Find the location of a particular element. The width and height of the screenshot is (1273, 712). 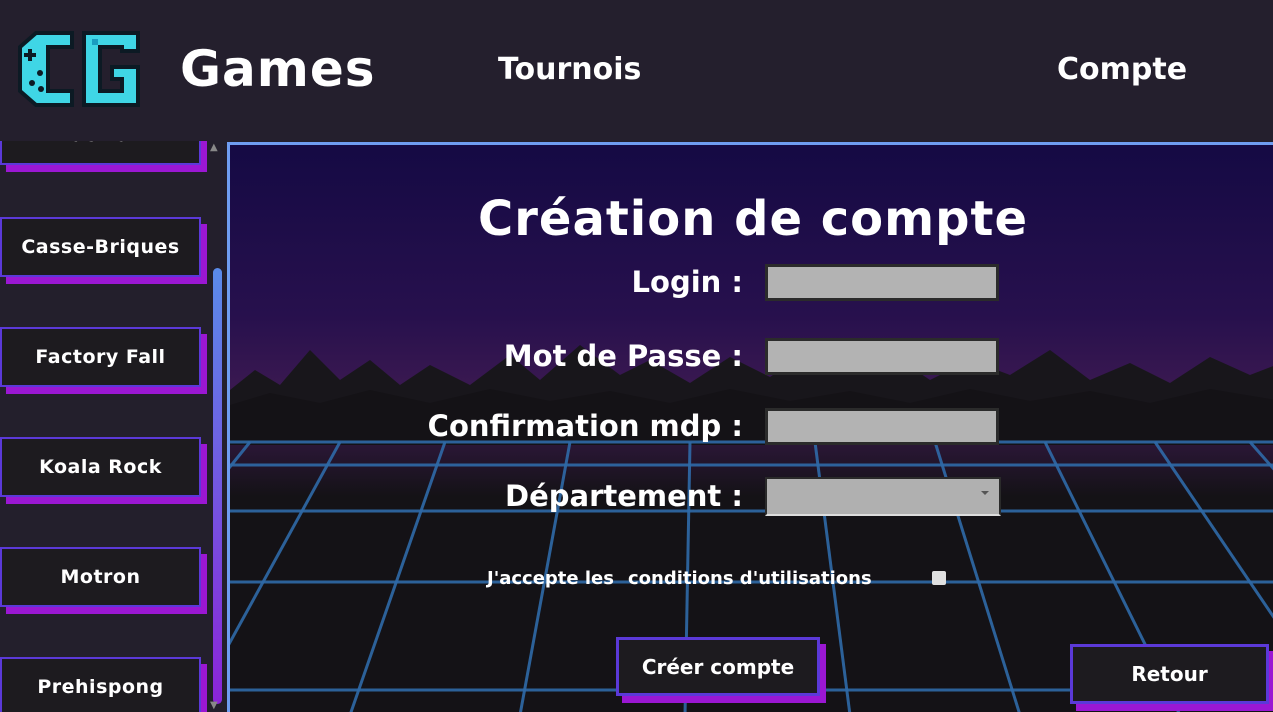

password-input is located at coordinates (882, 356).